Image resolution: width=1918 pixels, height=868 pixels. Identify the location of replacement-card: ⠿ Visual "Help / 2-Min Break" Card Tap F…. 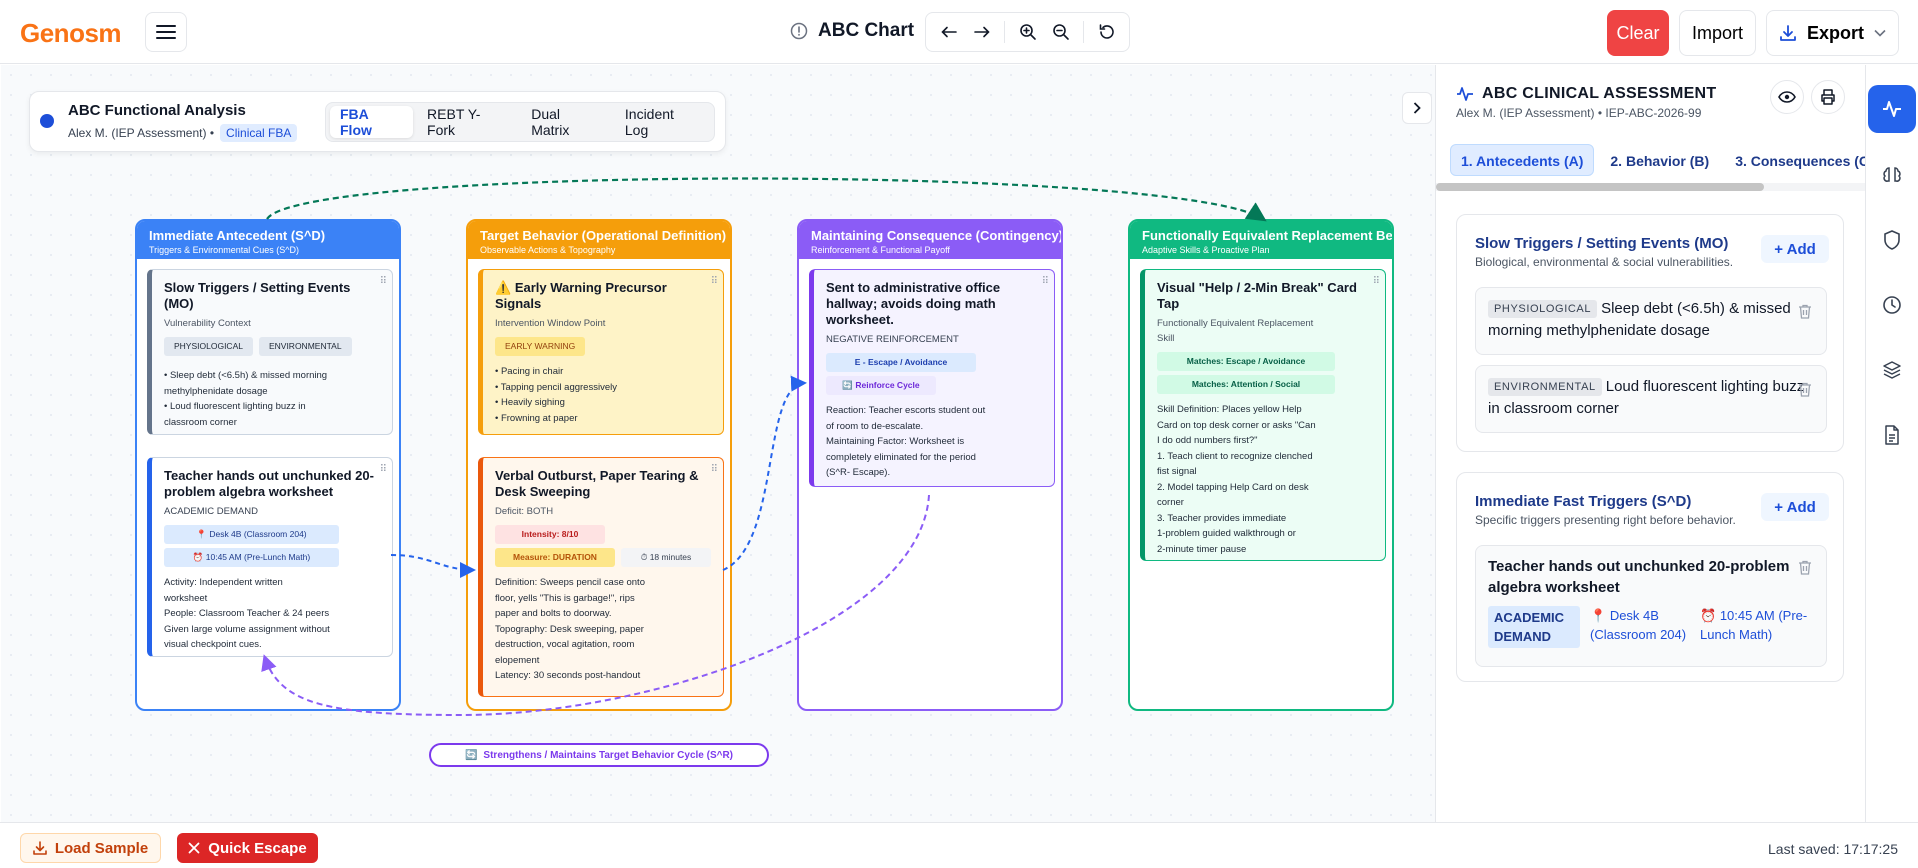
(1263, 415).